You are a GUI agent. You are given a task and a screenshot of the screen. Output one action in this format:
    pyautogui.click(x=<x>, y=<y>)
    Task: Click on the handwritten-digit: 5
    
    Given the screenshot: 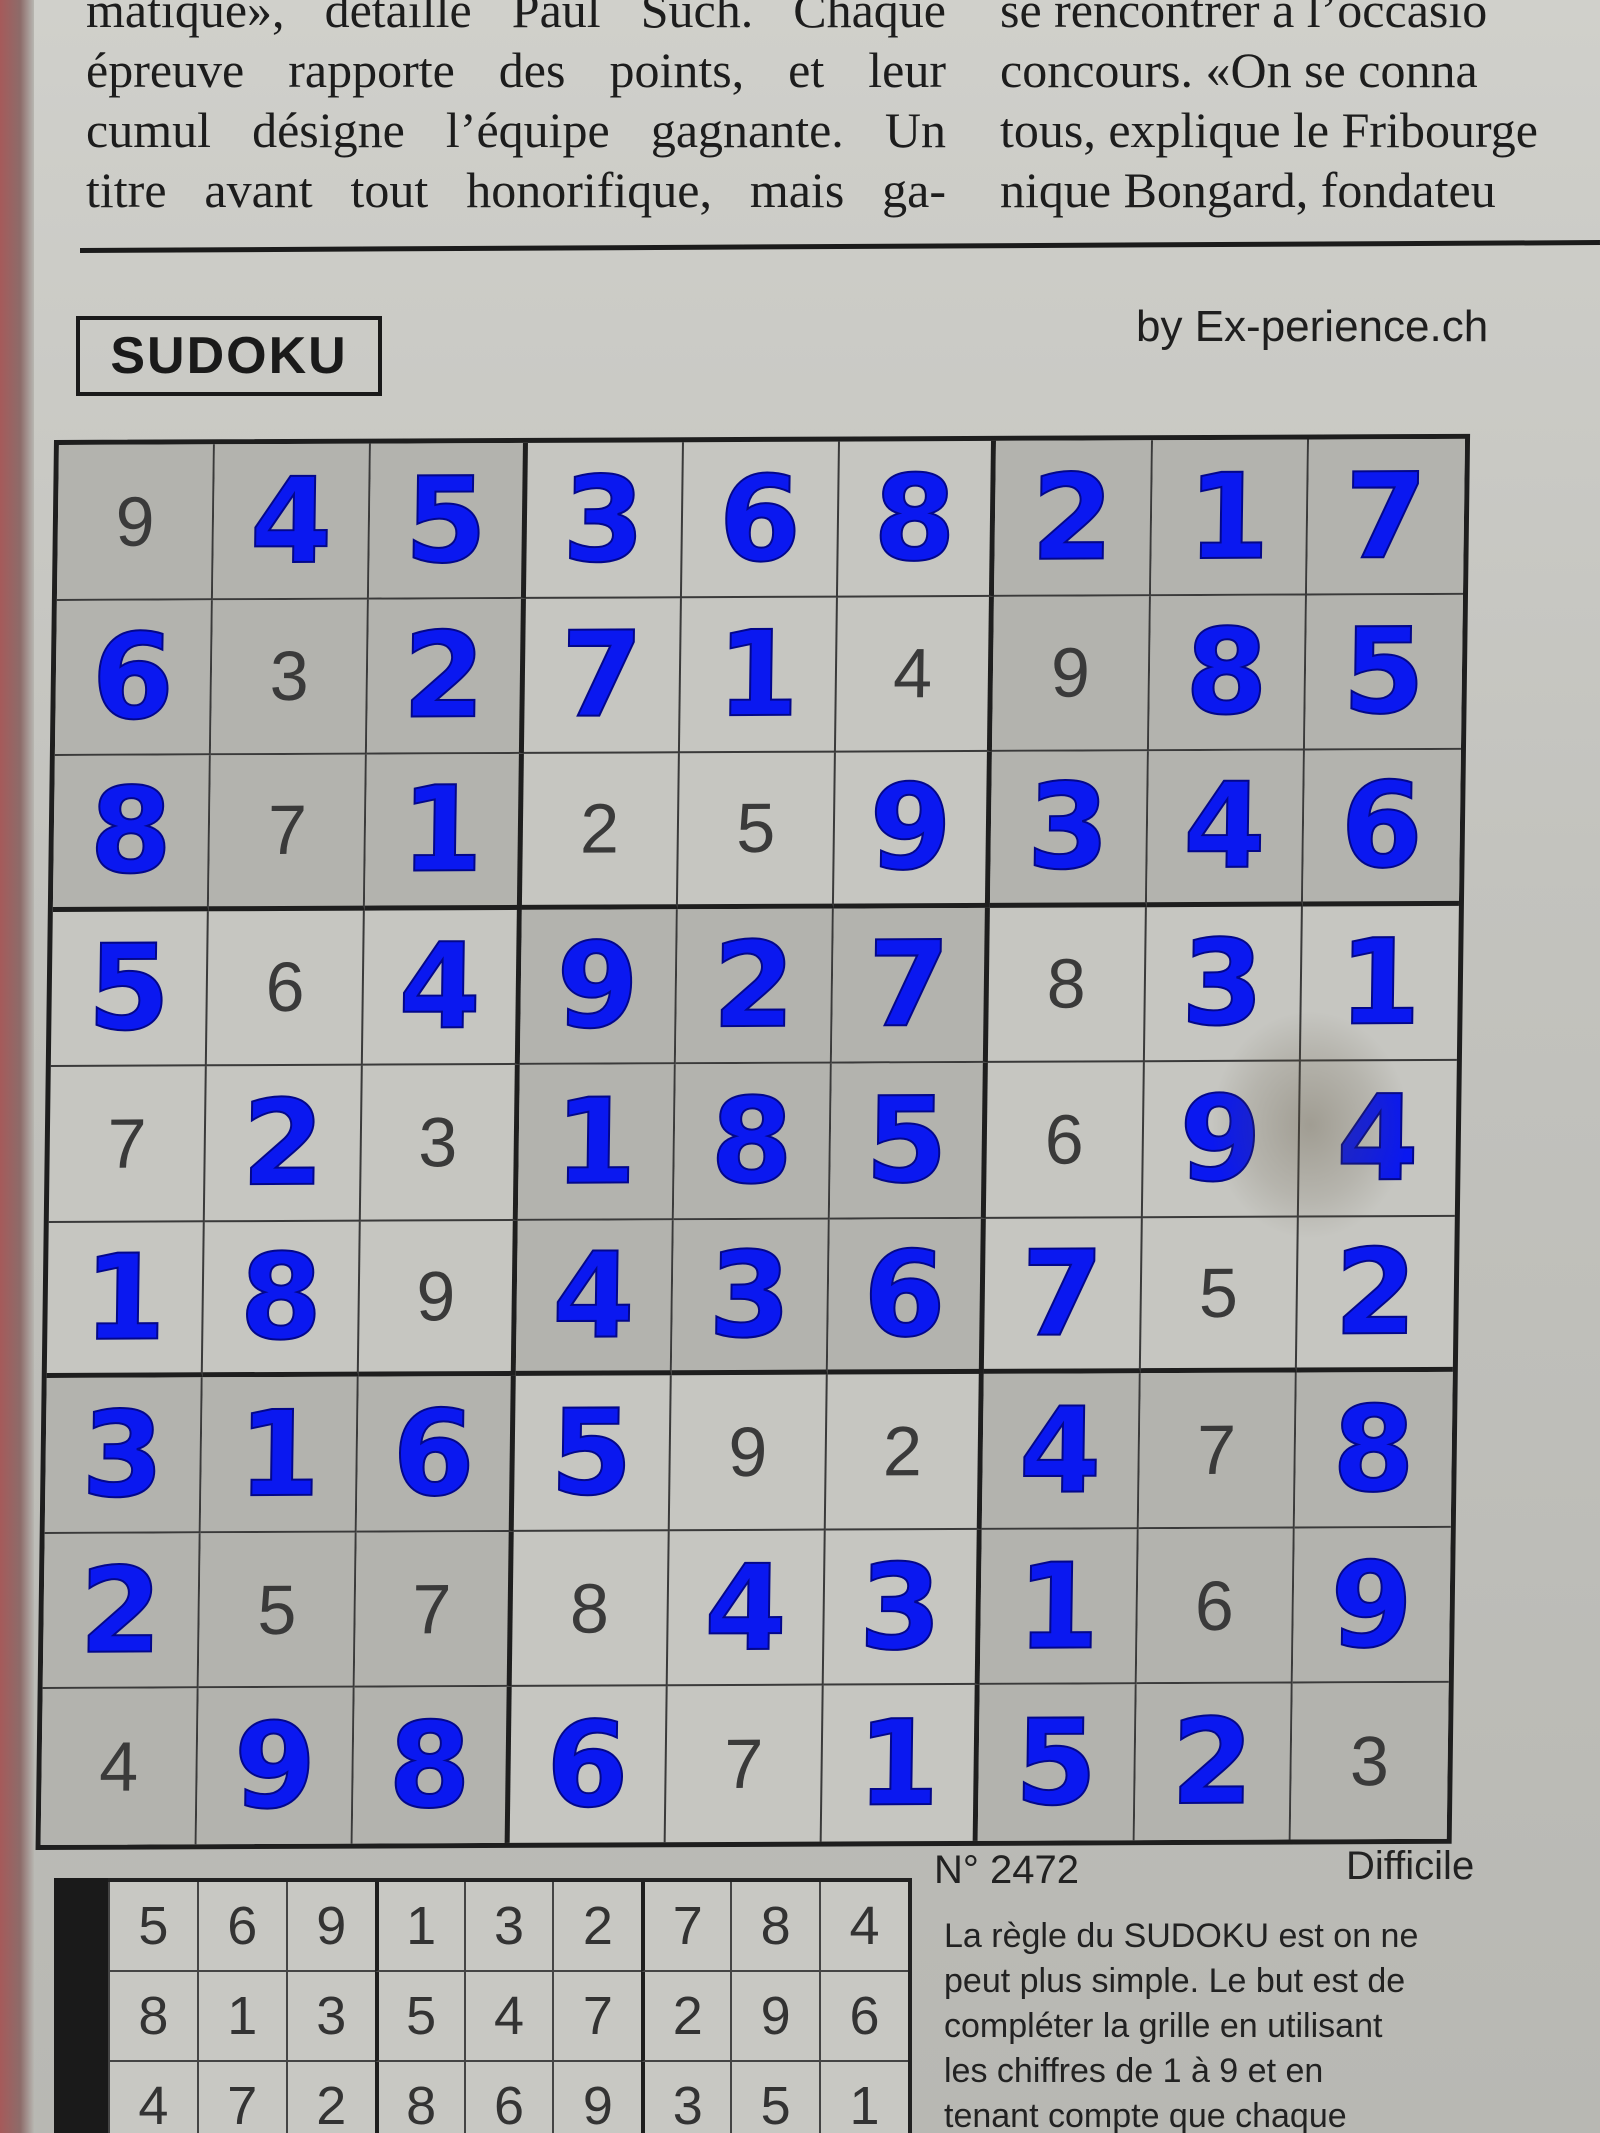 What is the action you would take?
    pyautogui.click(x=1384, y=671)
    